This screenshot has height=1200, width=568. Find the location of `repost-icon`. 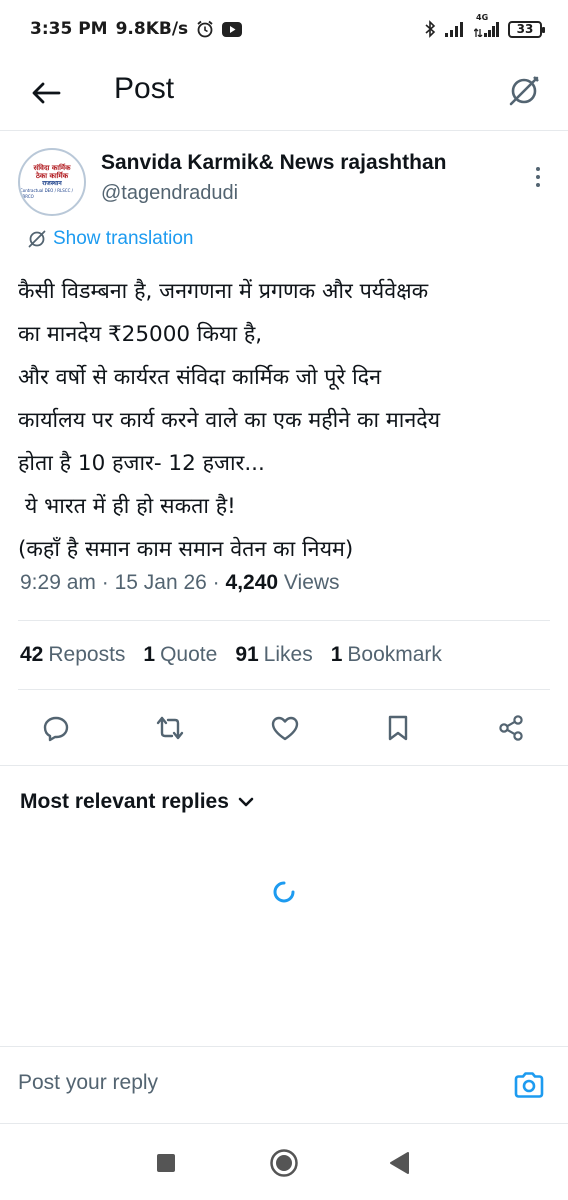

repost-icon is located at coordinates (170, 728).